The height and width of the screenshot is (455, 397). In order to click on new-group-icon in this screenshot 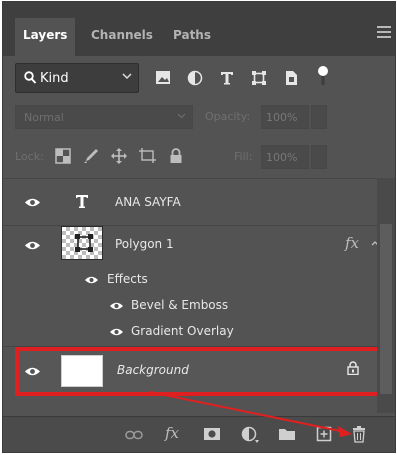, I will do `click(287, 434)`.